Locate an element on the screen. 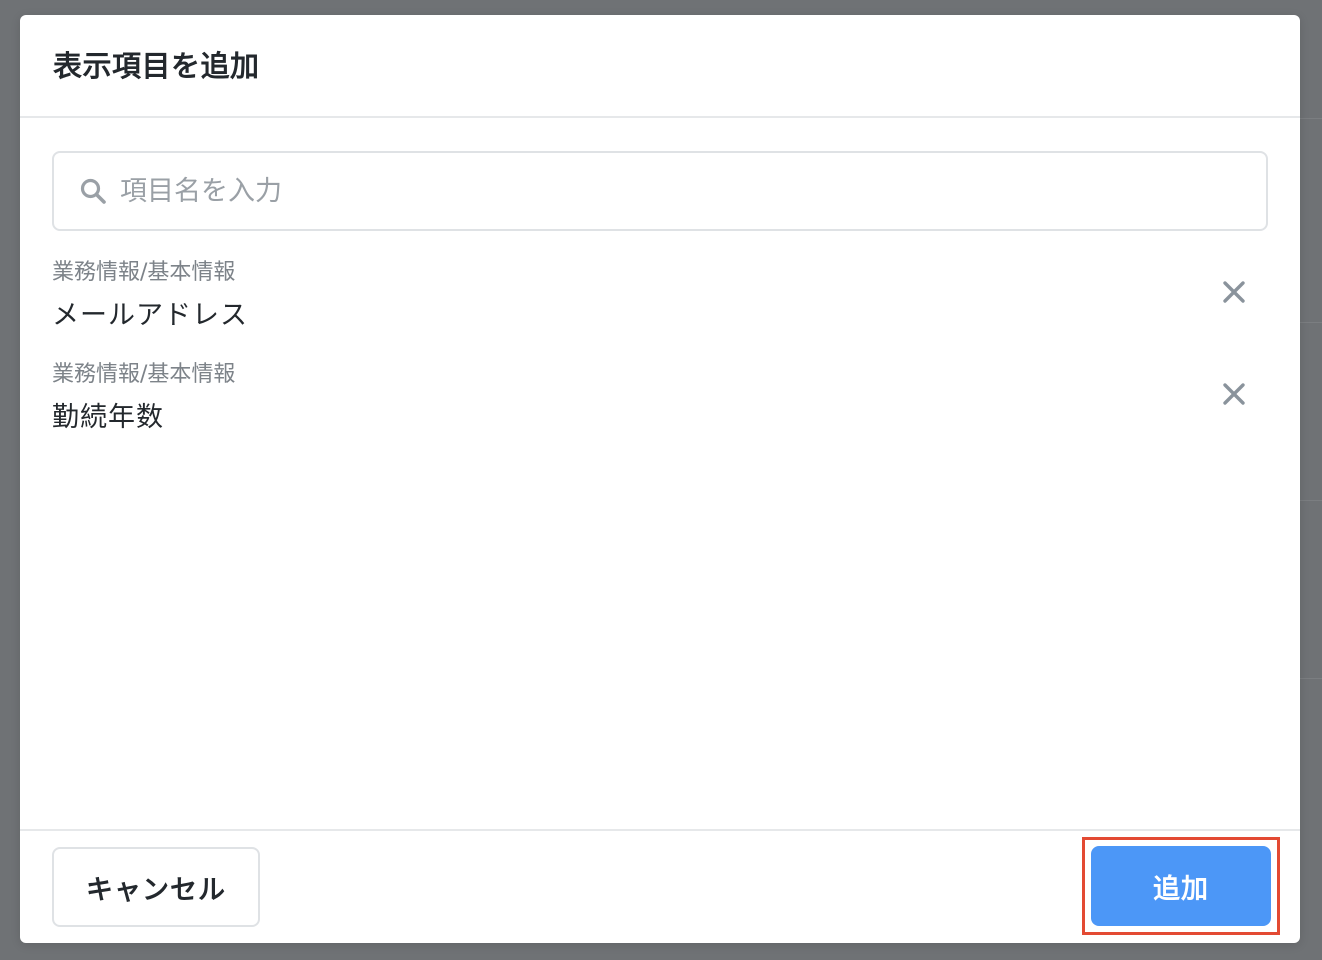 Image resolution: width=1322 pixels, height=960 pixels. add-button-highlight: 追加 is located at coordinates (1181, 886).